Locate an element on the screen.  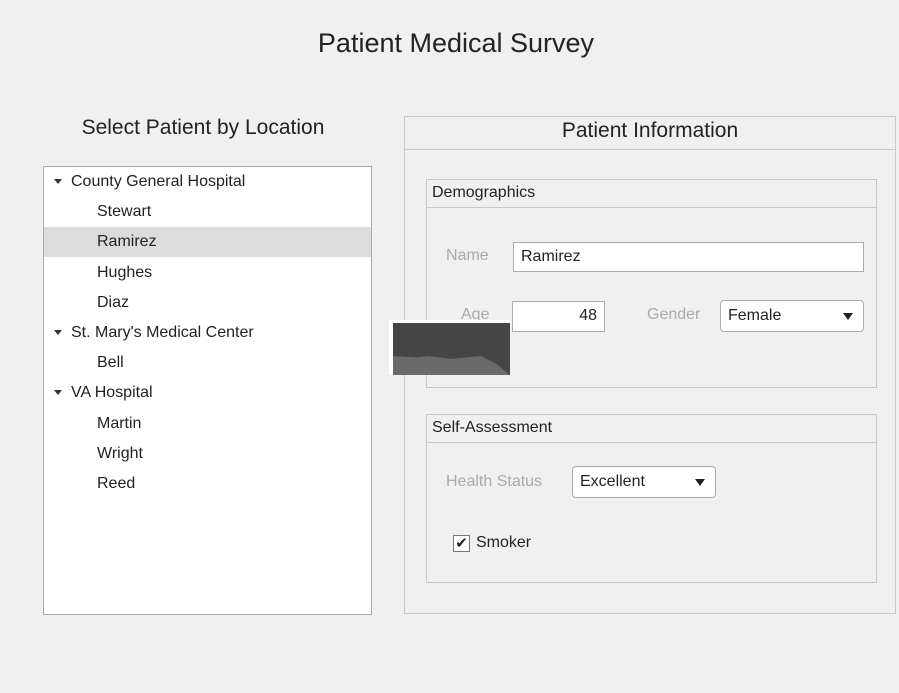
app-title: Patient Medical Survey is located at coordinates (456, 43).